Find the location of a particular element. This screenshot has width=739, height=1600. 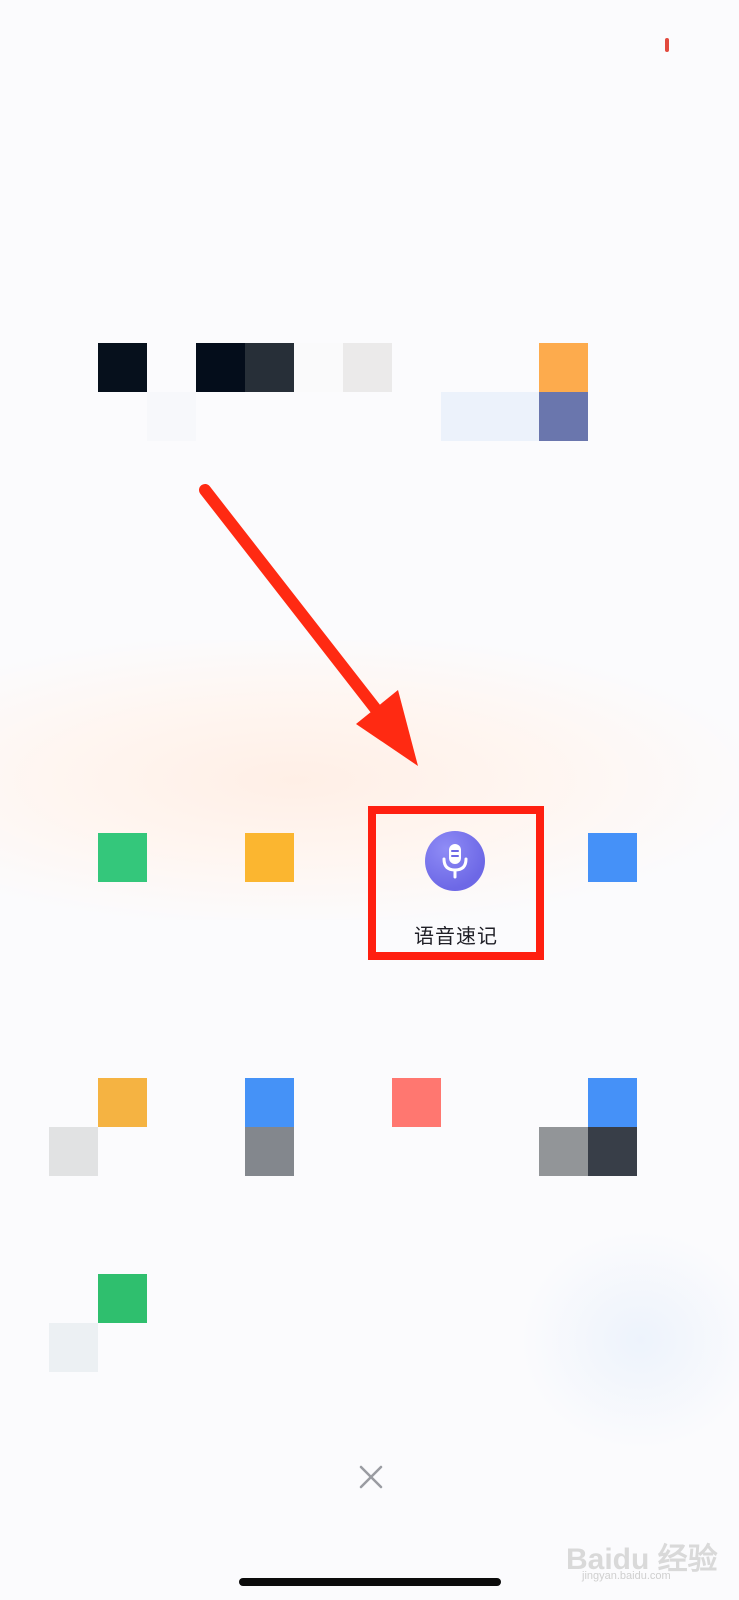

microphone-icon is located at coordinates (455, 861).